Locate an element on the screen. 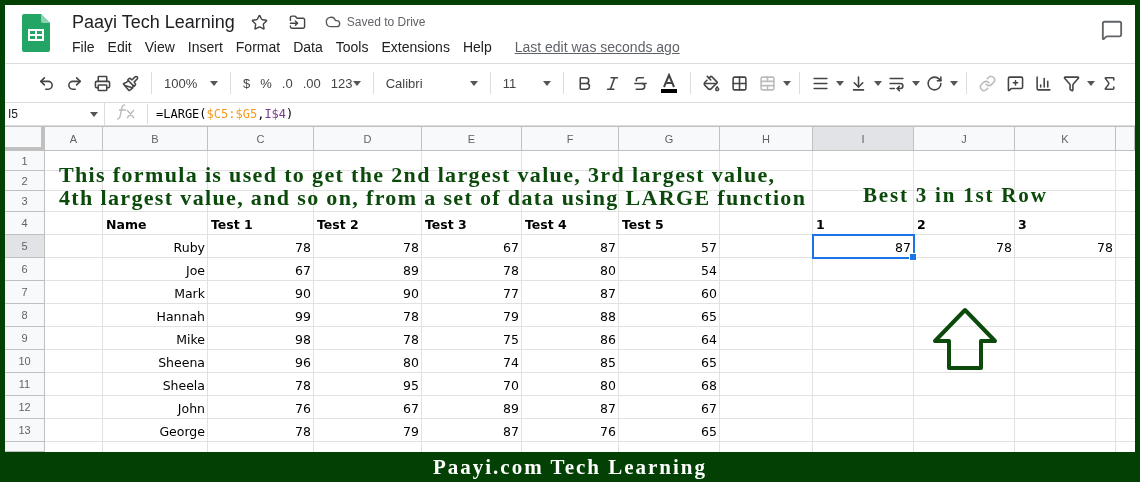 The image size is (1140, 482). fill-handle is located at coordinates (913, 257).